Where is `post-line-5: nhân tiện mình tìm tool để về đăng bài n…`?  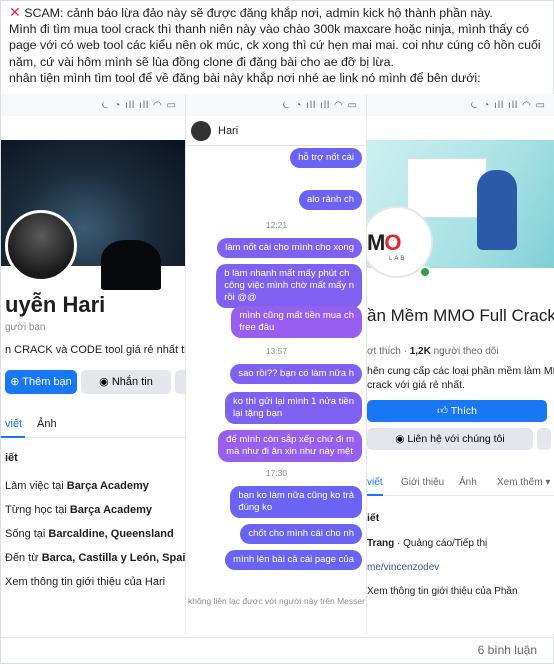 post-line-5: nhân tiện mình tìm tool để về đăng bài n… is located at coordinates (245, 77).